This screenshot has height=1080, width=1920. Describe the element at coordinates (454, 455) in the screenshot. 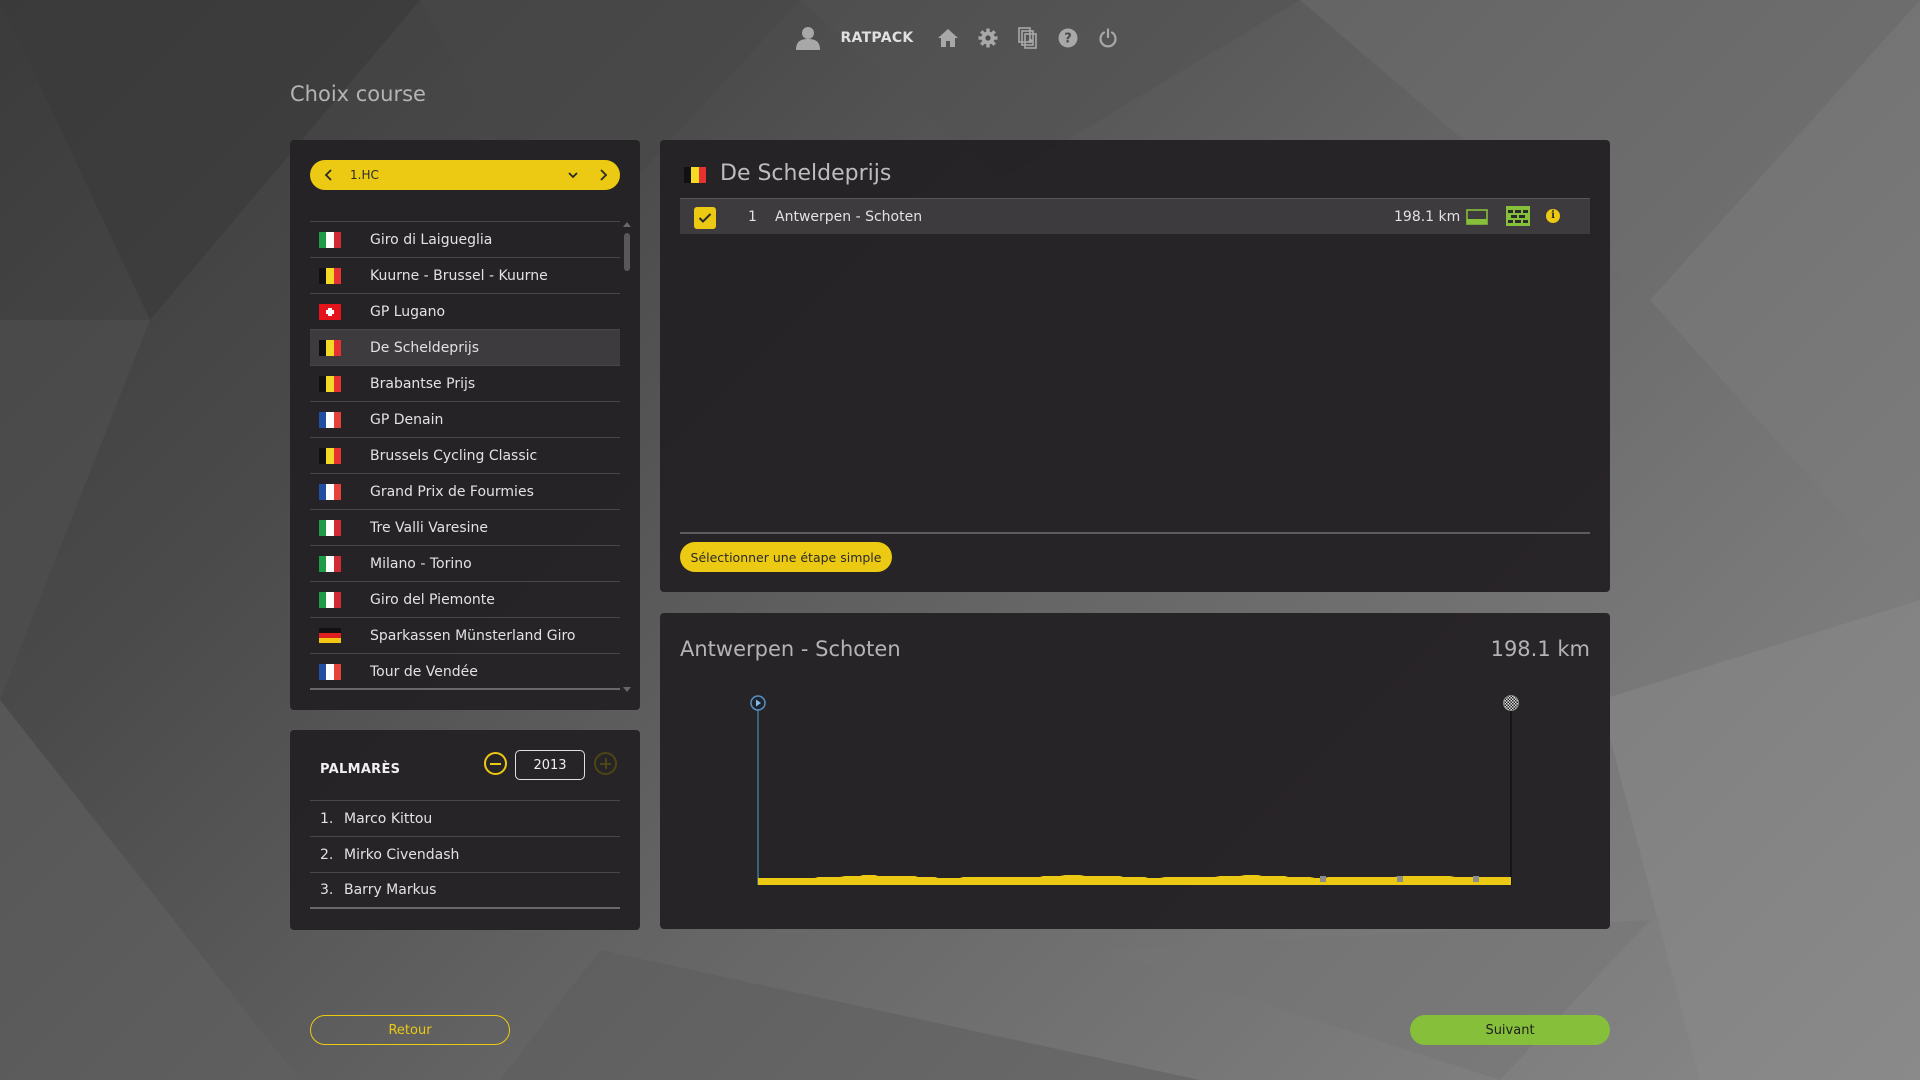

I see `race-name: Brussels Cycling Classic` at that location.